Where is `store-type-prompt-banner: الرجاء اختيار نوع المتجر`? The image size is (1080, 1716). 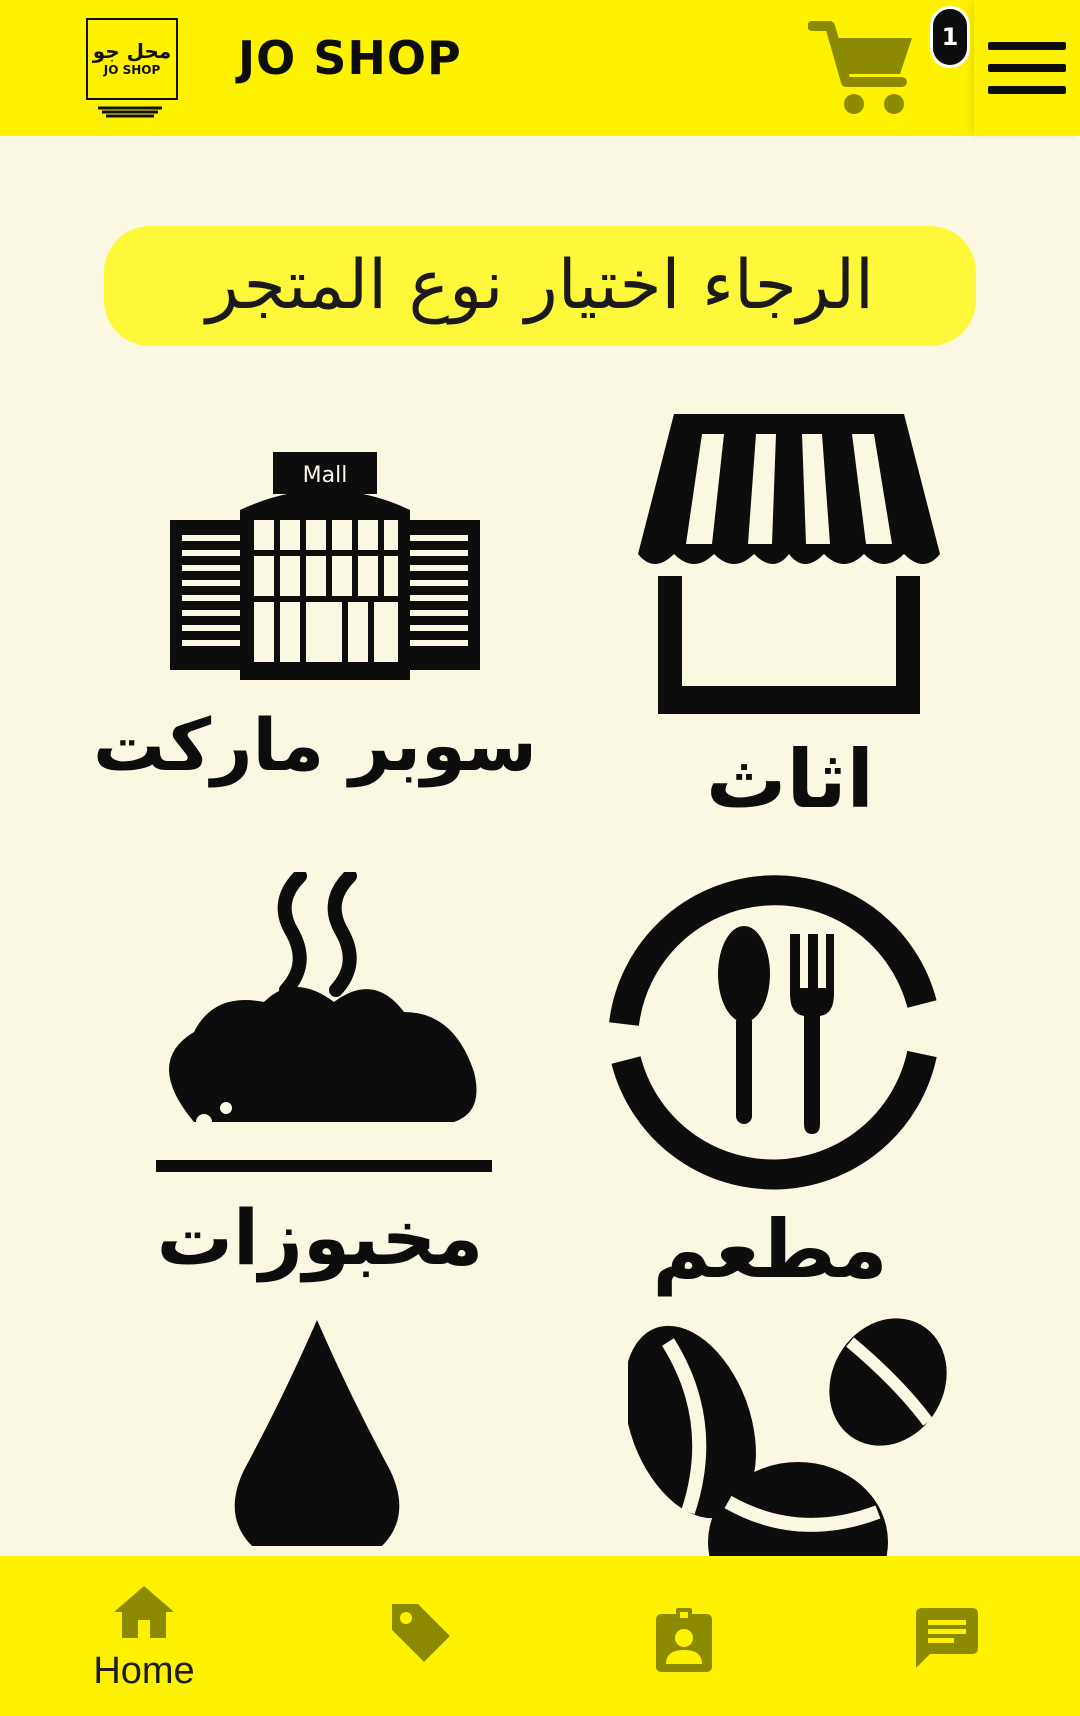
store-type-prompt-banner: الرجاء اختيار نوع المتجر is located at coordinates (540, 286).